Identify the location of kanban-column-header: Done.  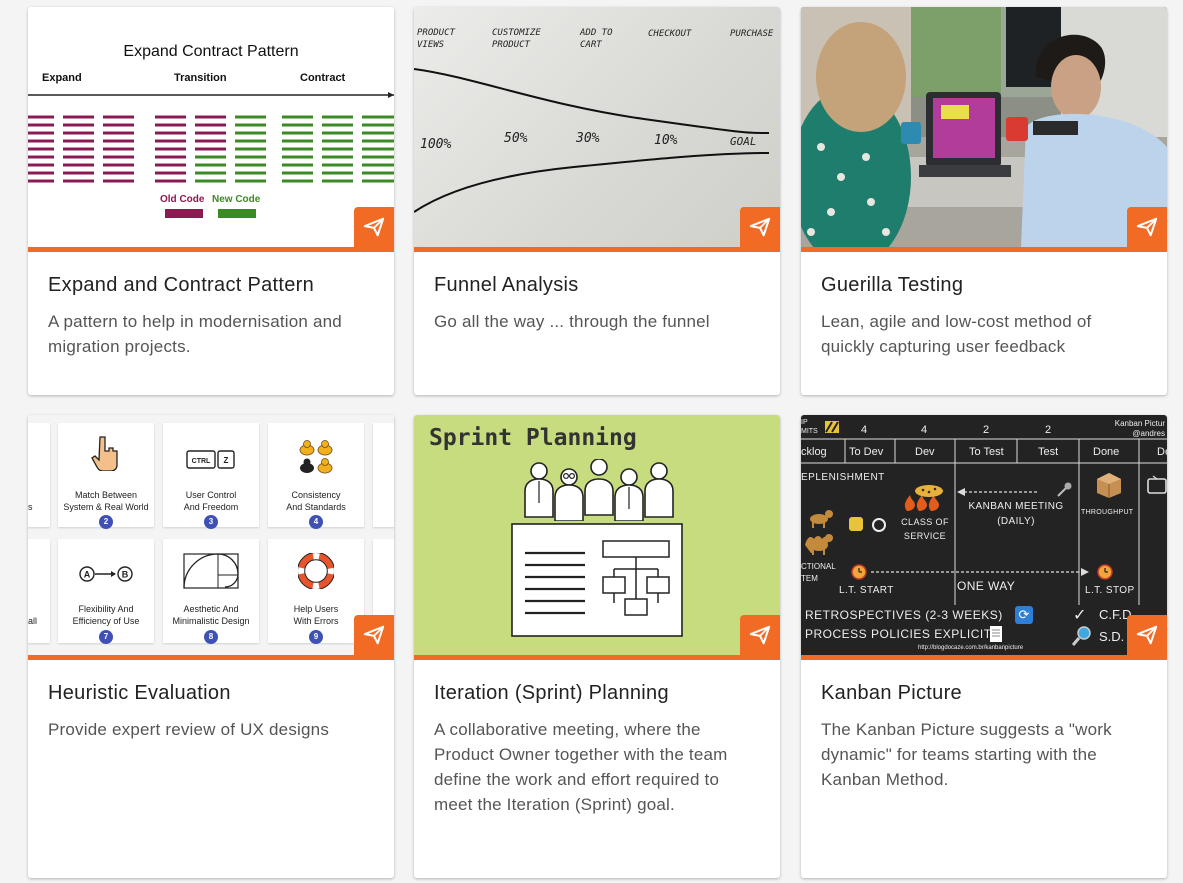
(1106, 452).